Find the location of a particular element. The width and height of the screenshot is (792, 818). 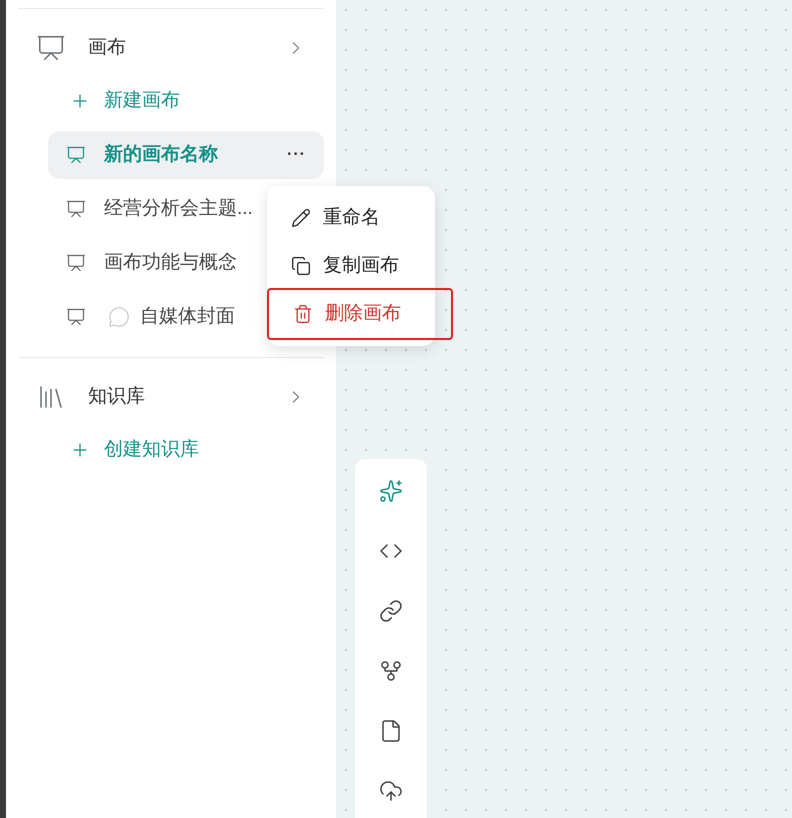

canvas-title: 新的画布名称 is located at coordinates (161, 154).